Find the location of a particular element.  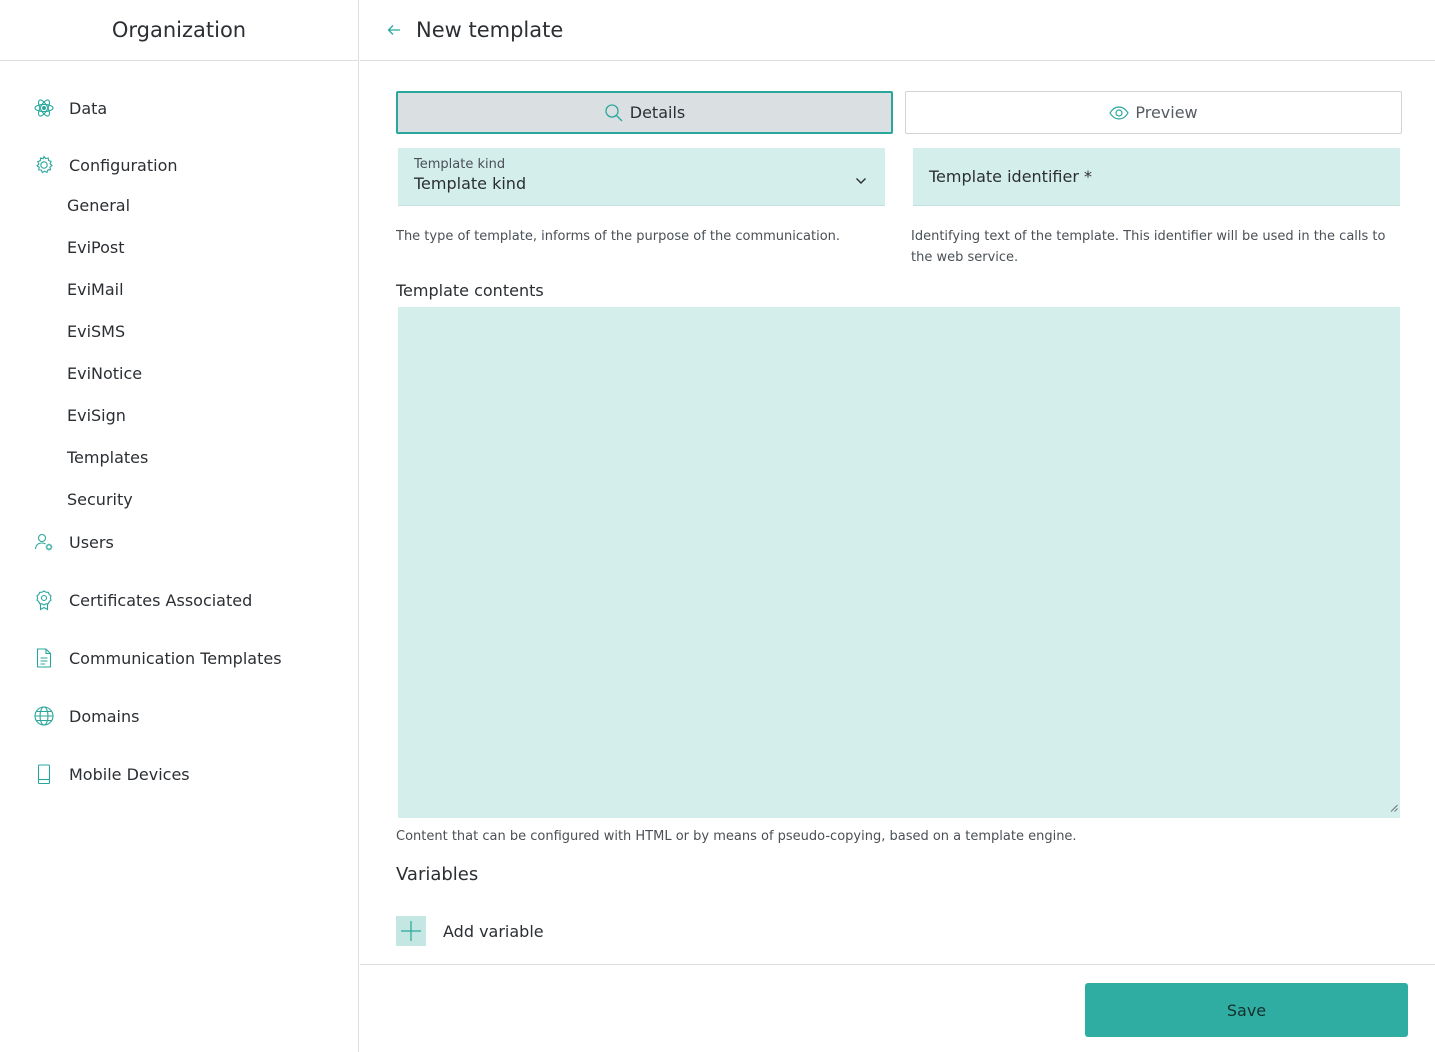

tab-details: Details is located at coordinates (644, 112).